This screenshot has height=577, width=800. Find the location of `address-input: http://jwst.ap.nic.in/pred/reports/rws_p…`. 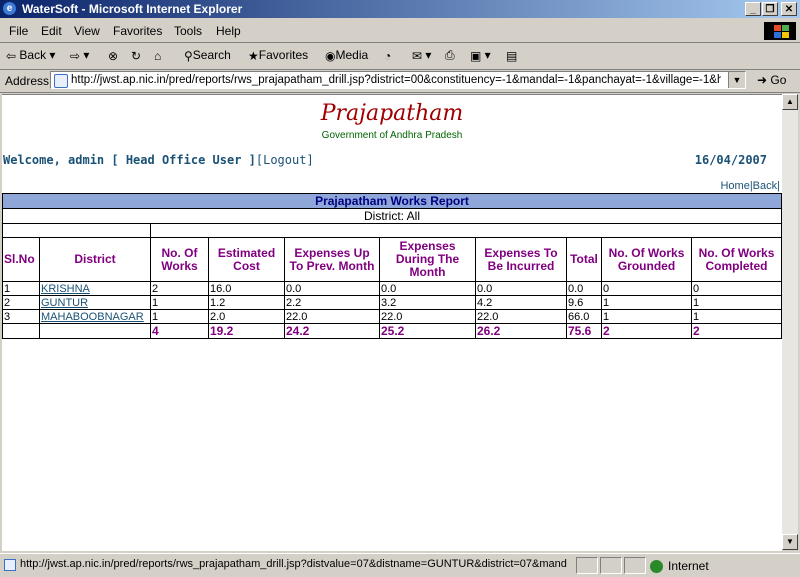

address-input: http://jwst.ap.nic.in/pred/reports/rws_p… is located at coordinates (398, 80).